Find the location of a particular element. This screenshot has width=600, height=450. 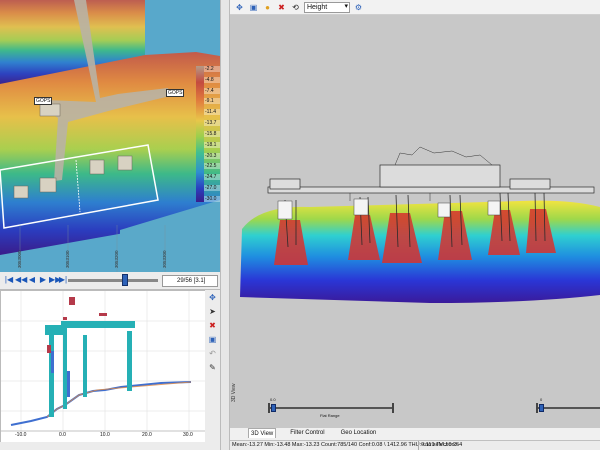

legend-tick: -7.4 is located at coordinates (212, 90).